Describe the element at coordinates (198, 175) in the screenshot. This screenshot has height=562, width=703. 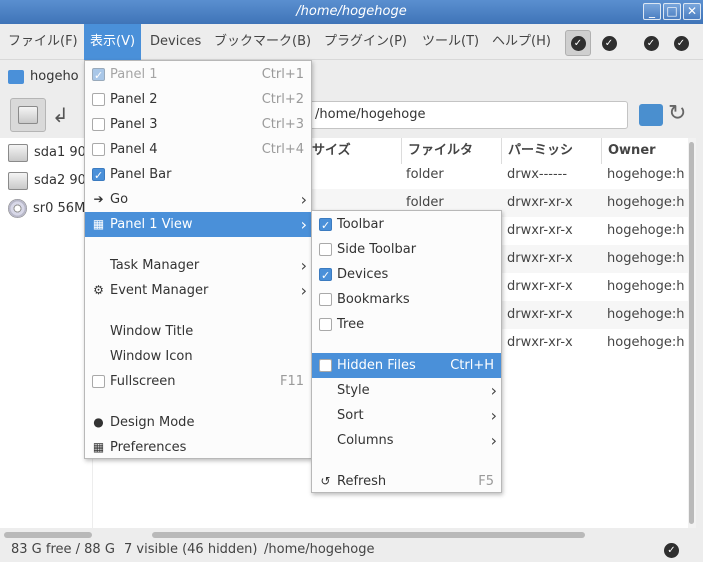
I see `menu-item-panel-bar: Panel Bar` at that location.